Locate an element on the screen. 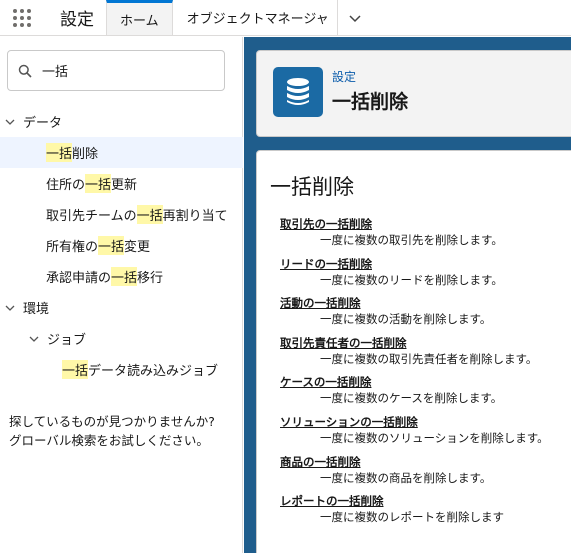 This screenshot has width=571, height=553. page-header: 設定 一括削除 is located at coordinates (413, 93).